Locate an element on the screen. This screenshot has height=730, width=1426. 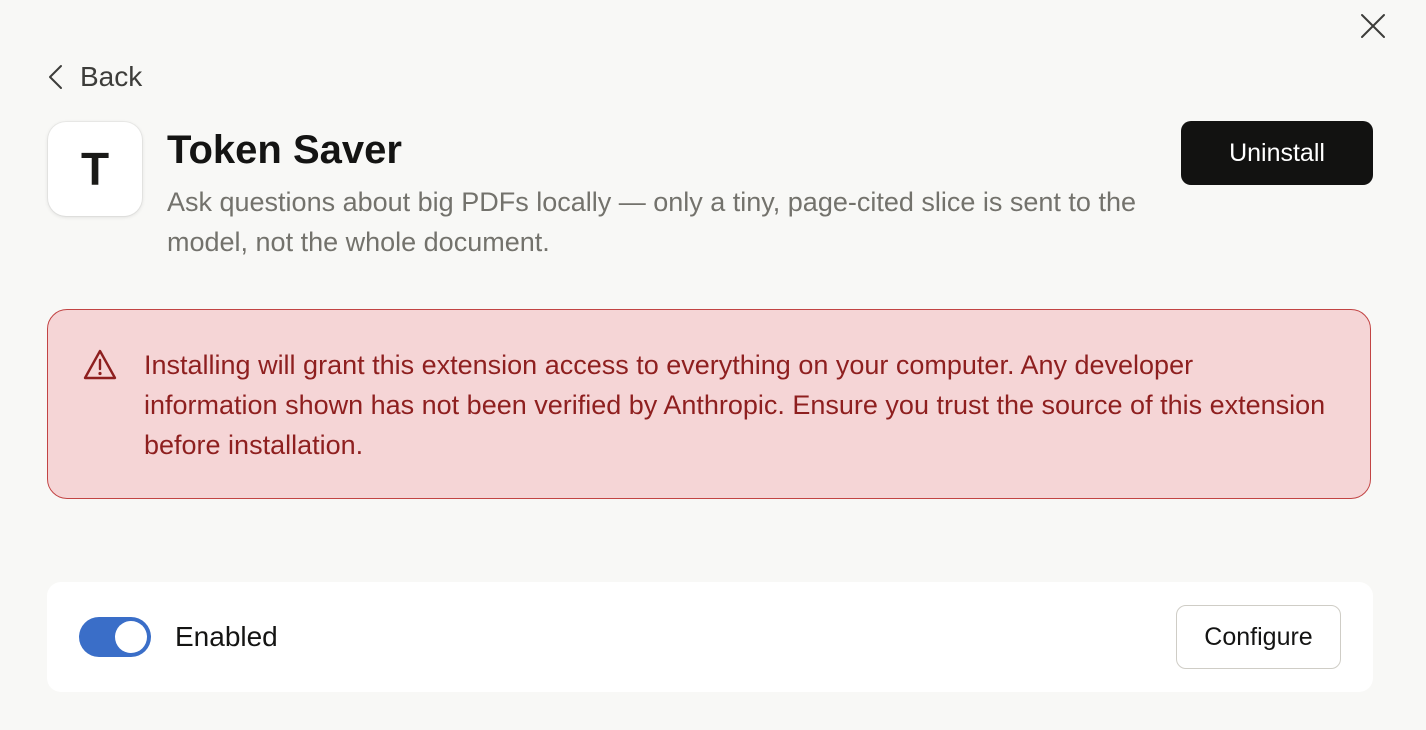
back-label: Back is located at coordinates (111, 76).